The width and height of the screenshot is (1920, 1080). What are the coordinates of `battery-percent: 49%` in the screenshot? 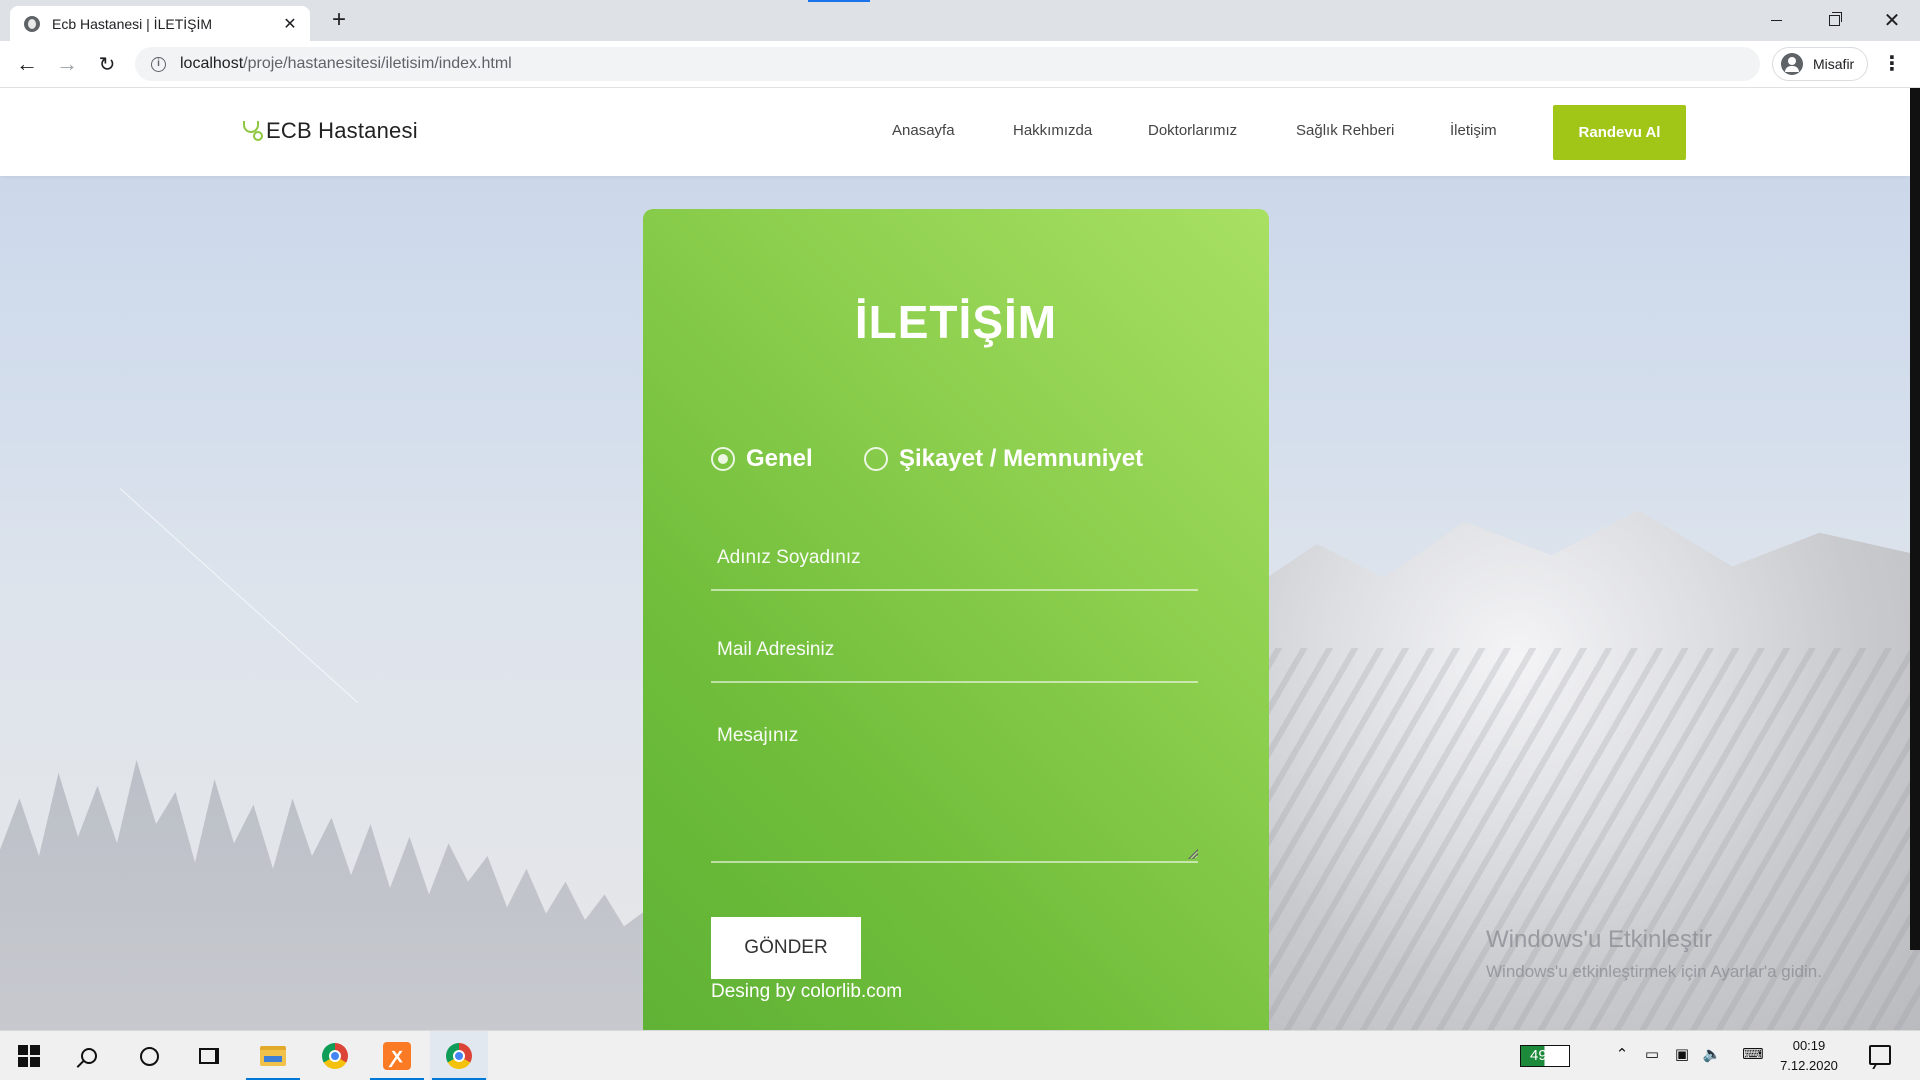 It's located at (1545, 1056).